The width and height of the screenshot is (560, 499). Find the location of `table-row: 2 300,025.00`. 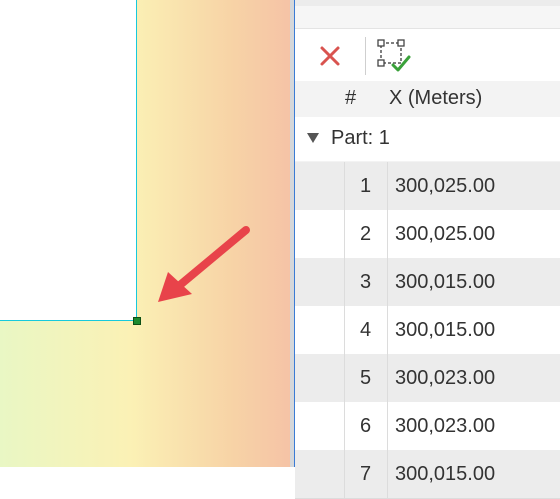

table-row: 2 300,025.00 is located at coordinates (427, 234).